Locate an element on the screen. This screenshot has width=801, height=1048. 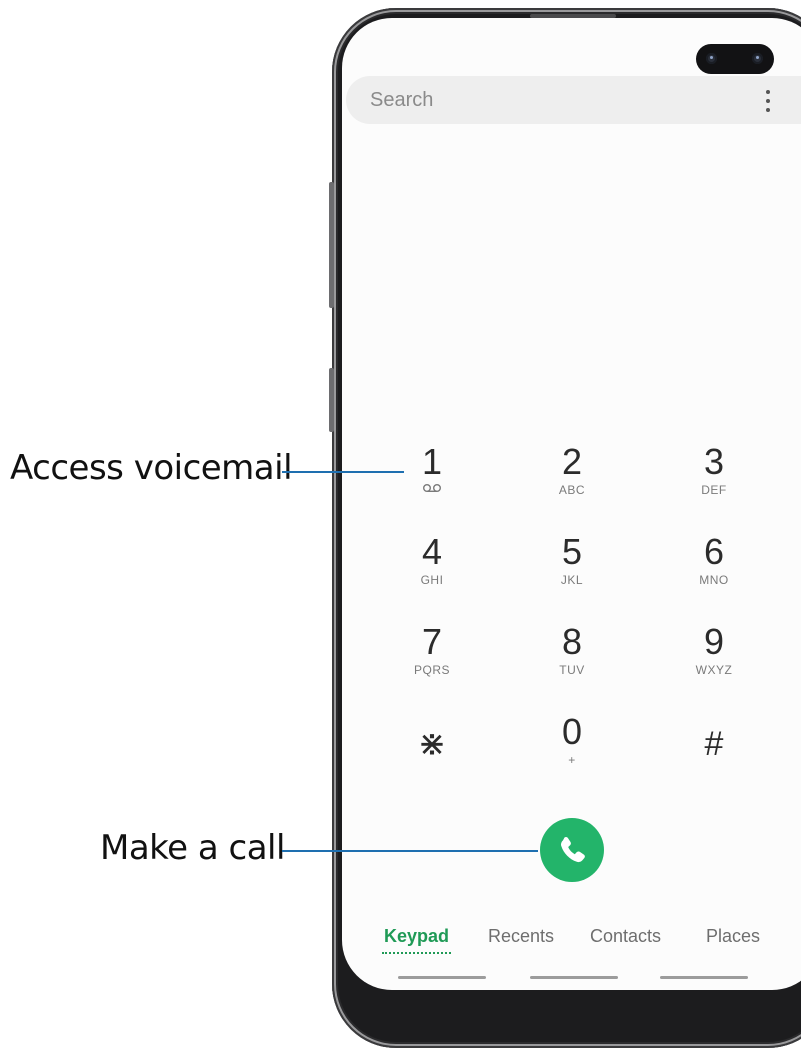
key-0: 0 + is located at coordinates (572, 741).